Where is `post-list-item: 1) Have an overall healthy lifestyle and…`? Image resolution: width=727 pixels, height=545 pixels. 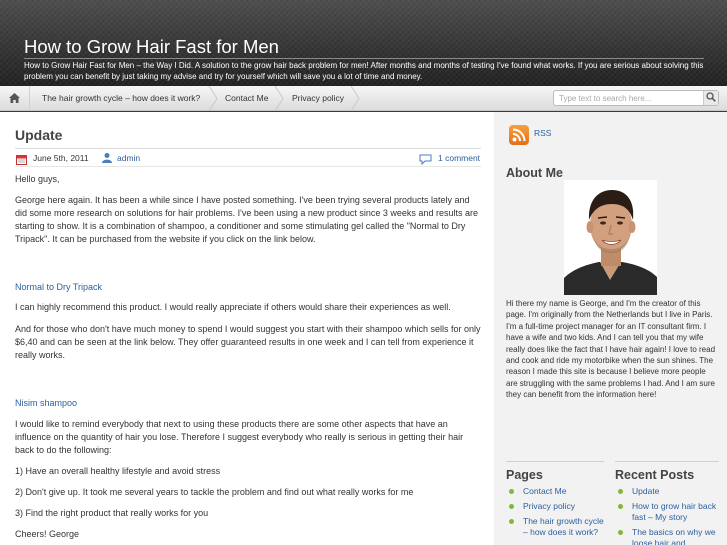 post-list-item: 1) Have an overall healthy lifestyle and… is located at coordinates (118, 471).